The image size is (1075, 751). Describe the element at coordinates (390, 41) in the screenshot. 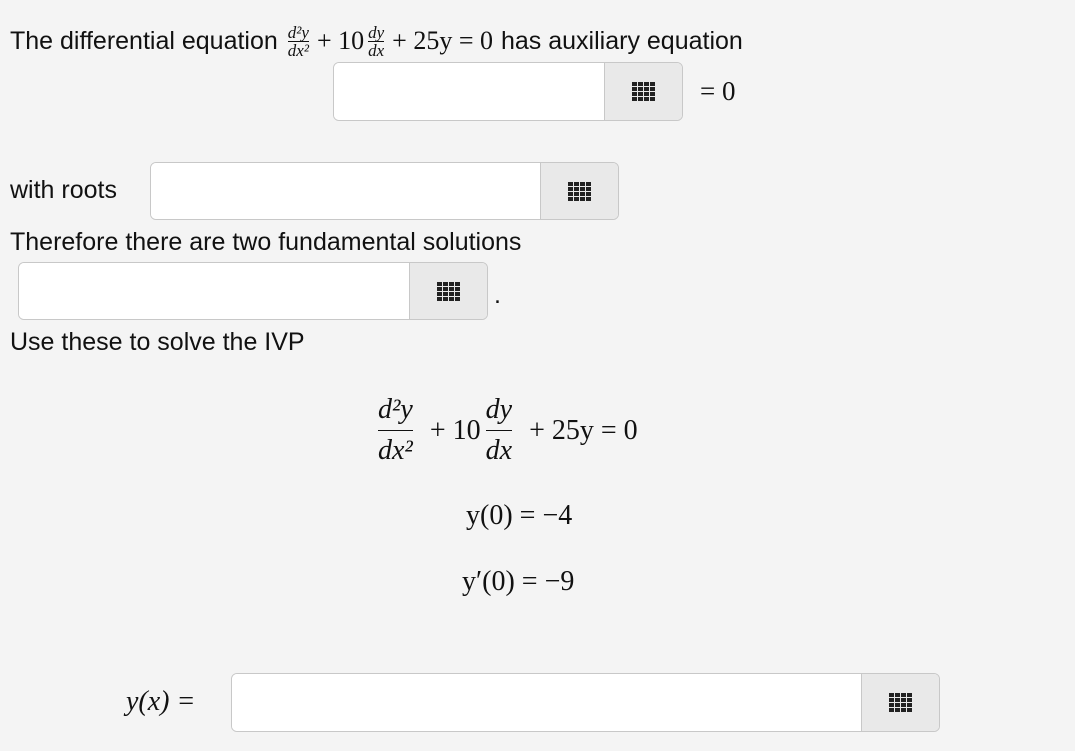

I see `intro-ode-expression: d²y dx² + 10 dy dx + 25y = 0` at that location.